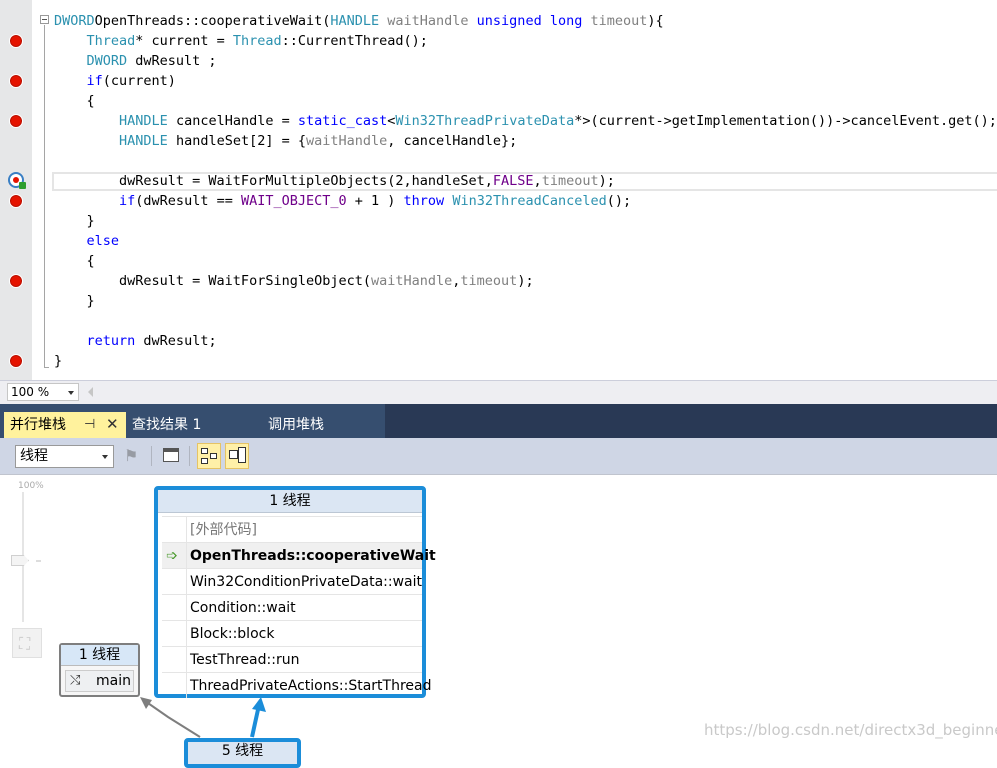 Image resolution: width=997 pixels, height=768 pixels. What do you see at coordinates (245, 660) in the screenshot?
I see `stack-frame-label: TestThread::run` at bounding box center [245, 660].